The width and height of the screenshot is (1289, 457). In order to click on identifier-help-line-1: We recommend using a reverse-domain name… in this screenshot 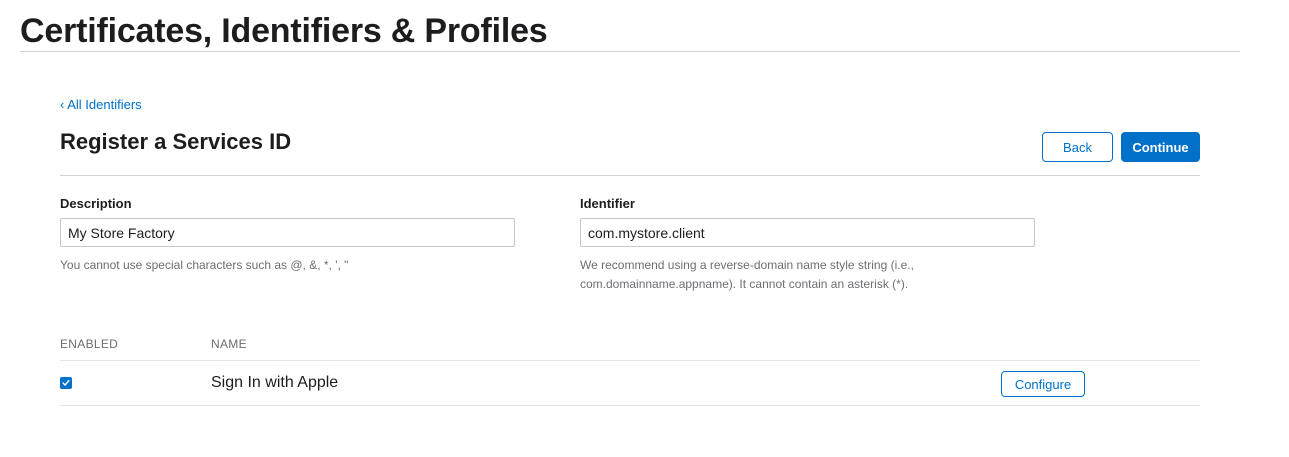, I will do `click(747, 265)`.